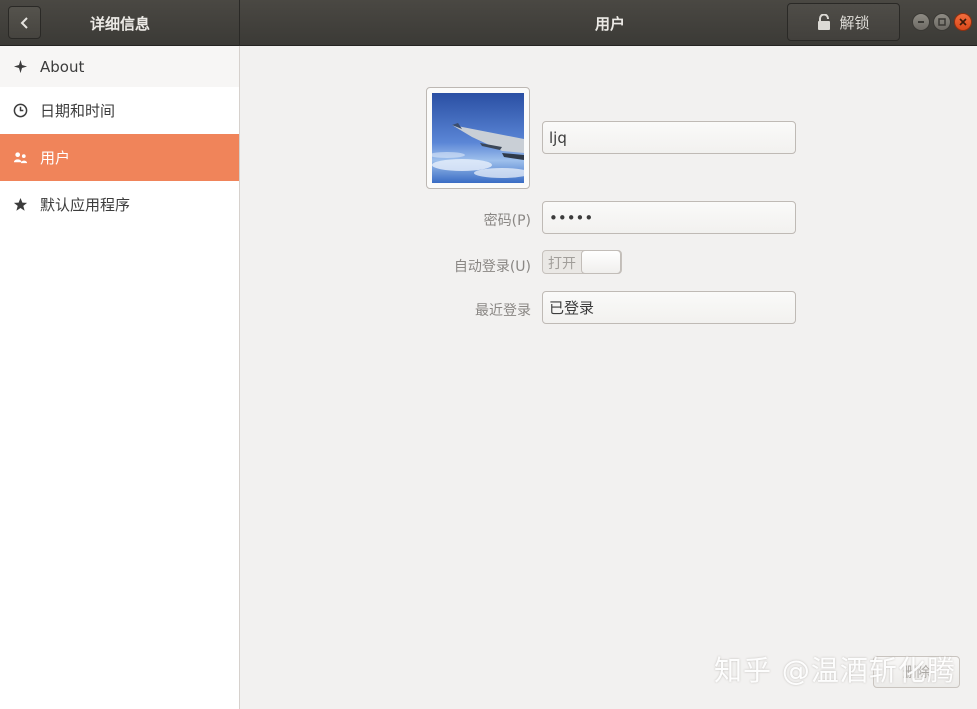  I want to click on last-login-field: 已登录, so click(669, 307).